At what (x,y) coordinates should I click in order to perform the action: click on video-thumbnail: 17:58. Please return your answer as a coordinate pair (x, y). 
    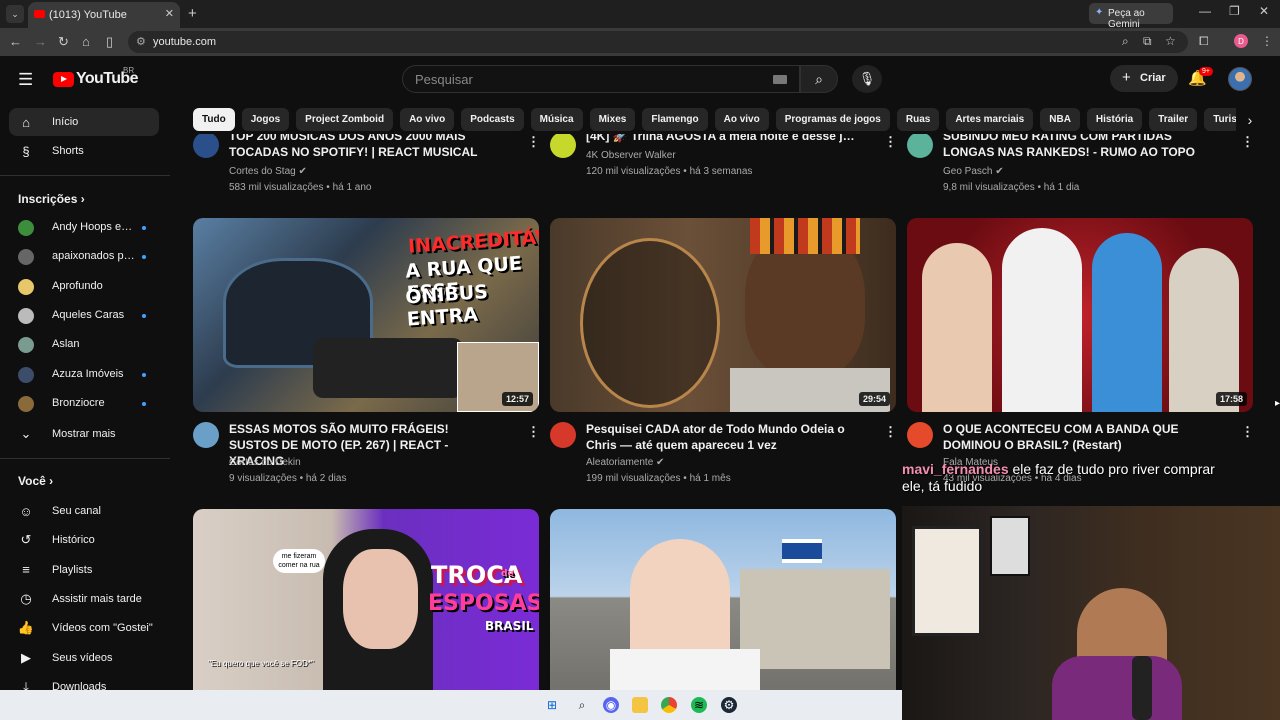
    Looking at the image, I should click on (1080, 315).